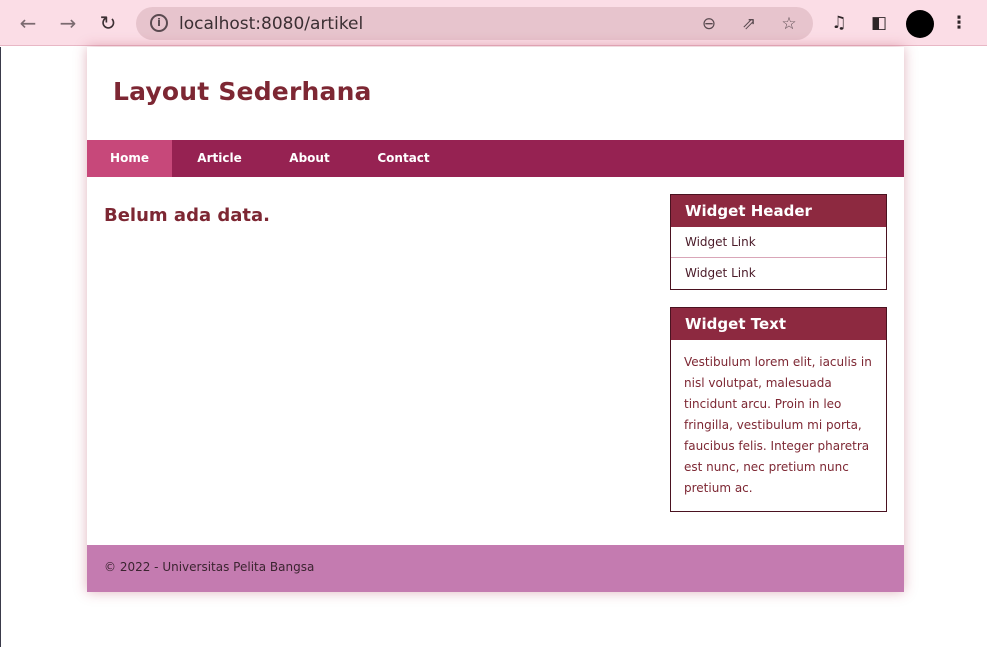 The width and height of the screenshot is (987, 647). Describe the element at coordinates (474, 23) in the screenshot. I see `address-bar: i localhost:8080/artikel ⊖ ⇗ ☆` at that location.